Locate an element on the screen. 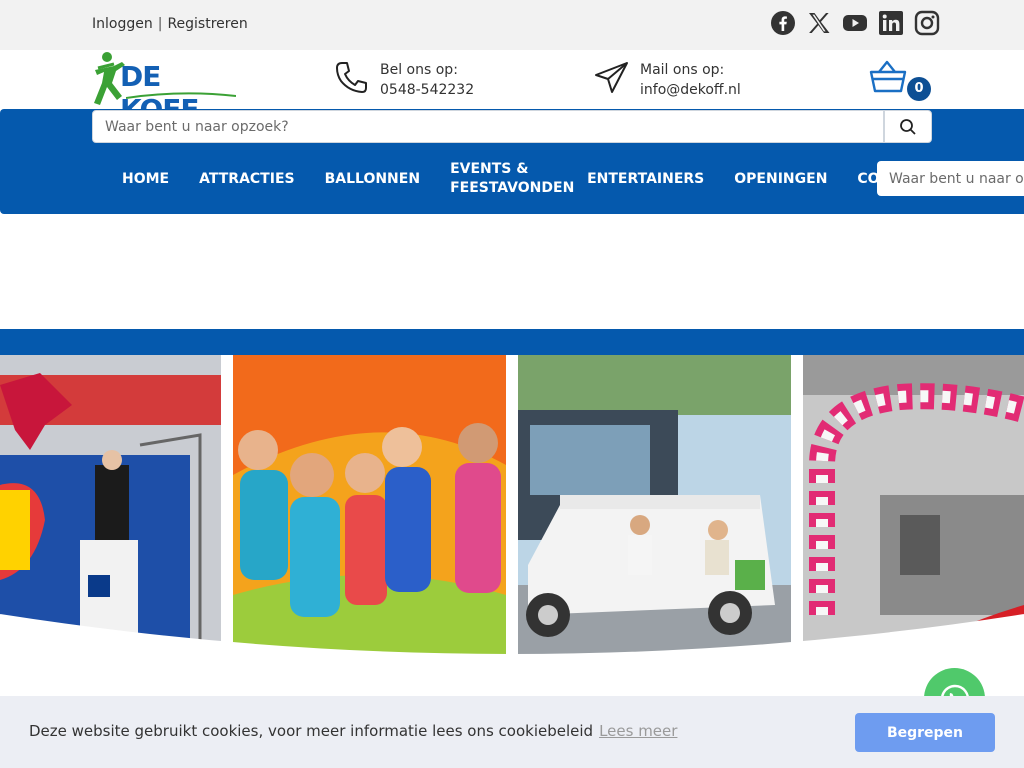  nav-item-attracties: ATTRACTIES is located at coordinates (246, 179).